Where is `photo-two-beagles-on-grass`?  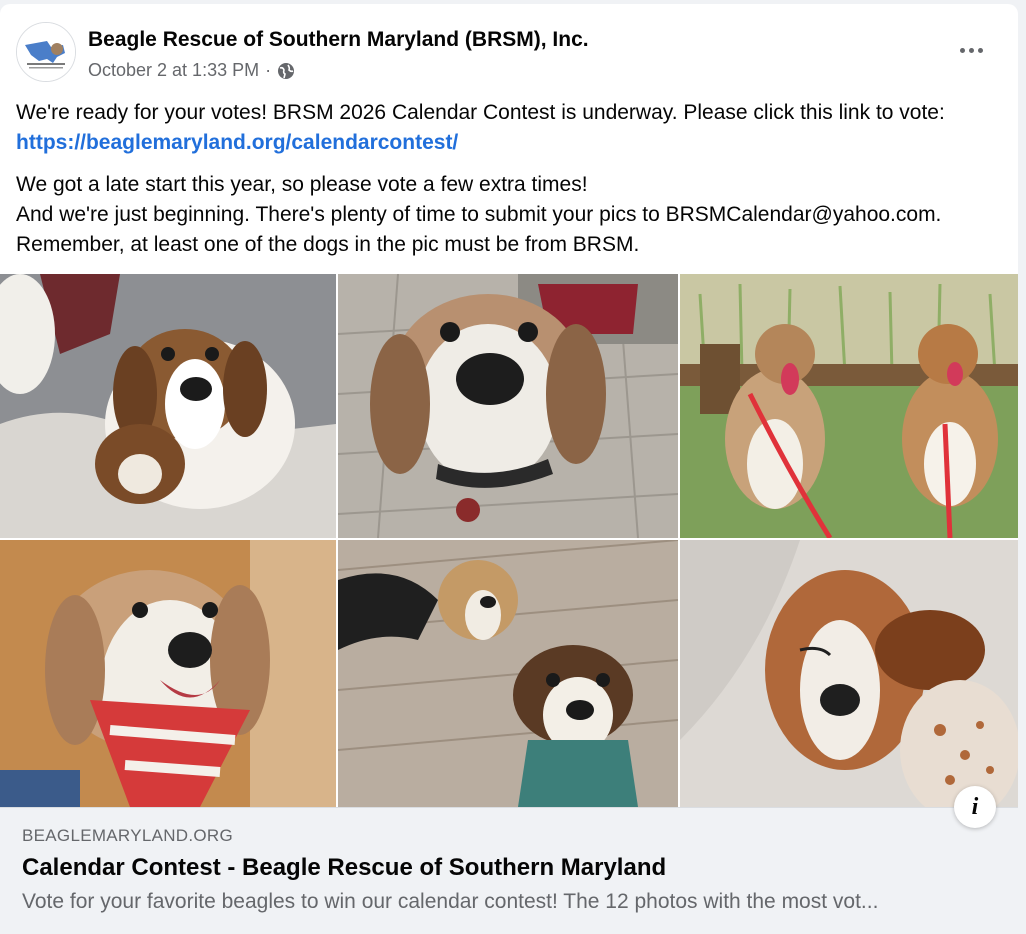 photo-two-beagles-on-grass is located at coordinates (849, 406).